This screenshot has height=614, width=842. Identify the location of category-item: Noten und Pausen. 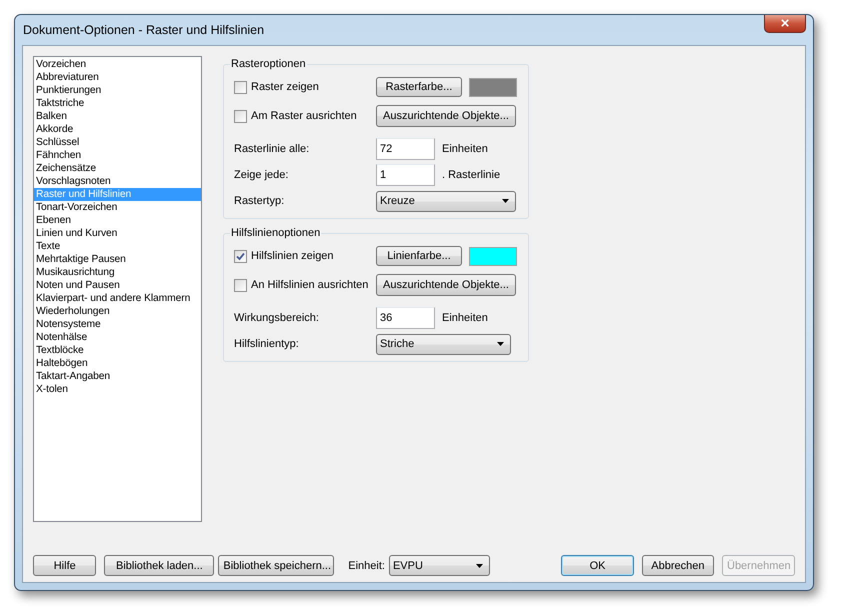
(117, 285).